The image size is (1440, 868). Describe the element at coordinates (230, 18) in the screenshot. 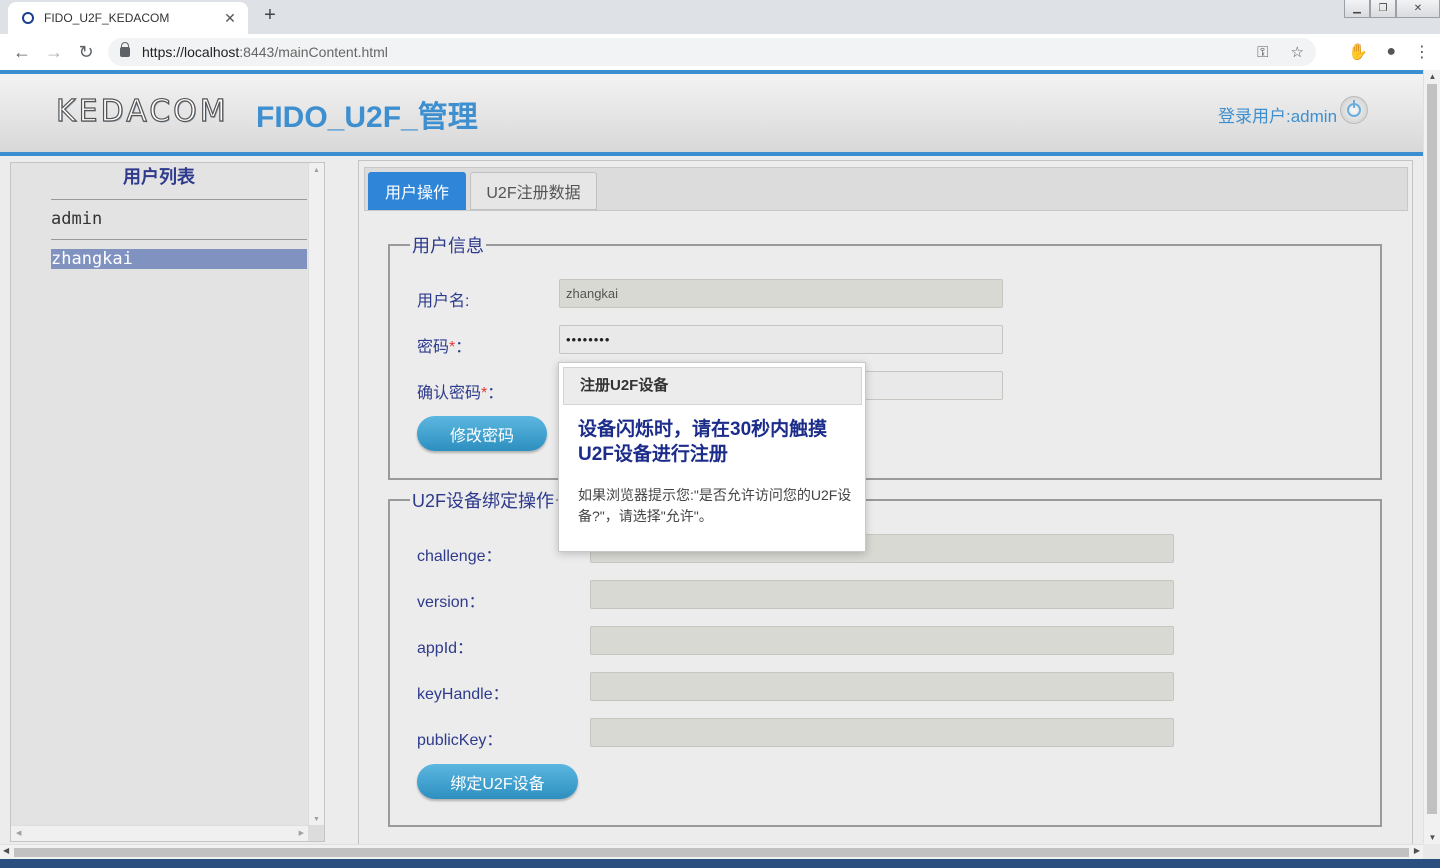

I see `close-tab-icon: ✕` at that location.